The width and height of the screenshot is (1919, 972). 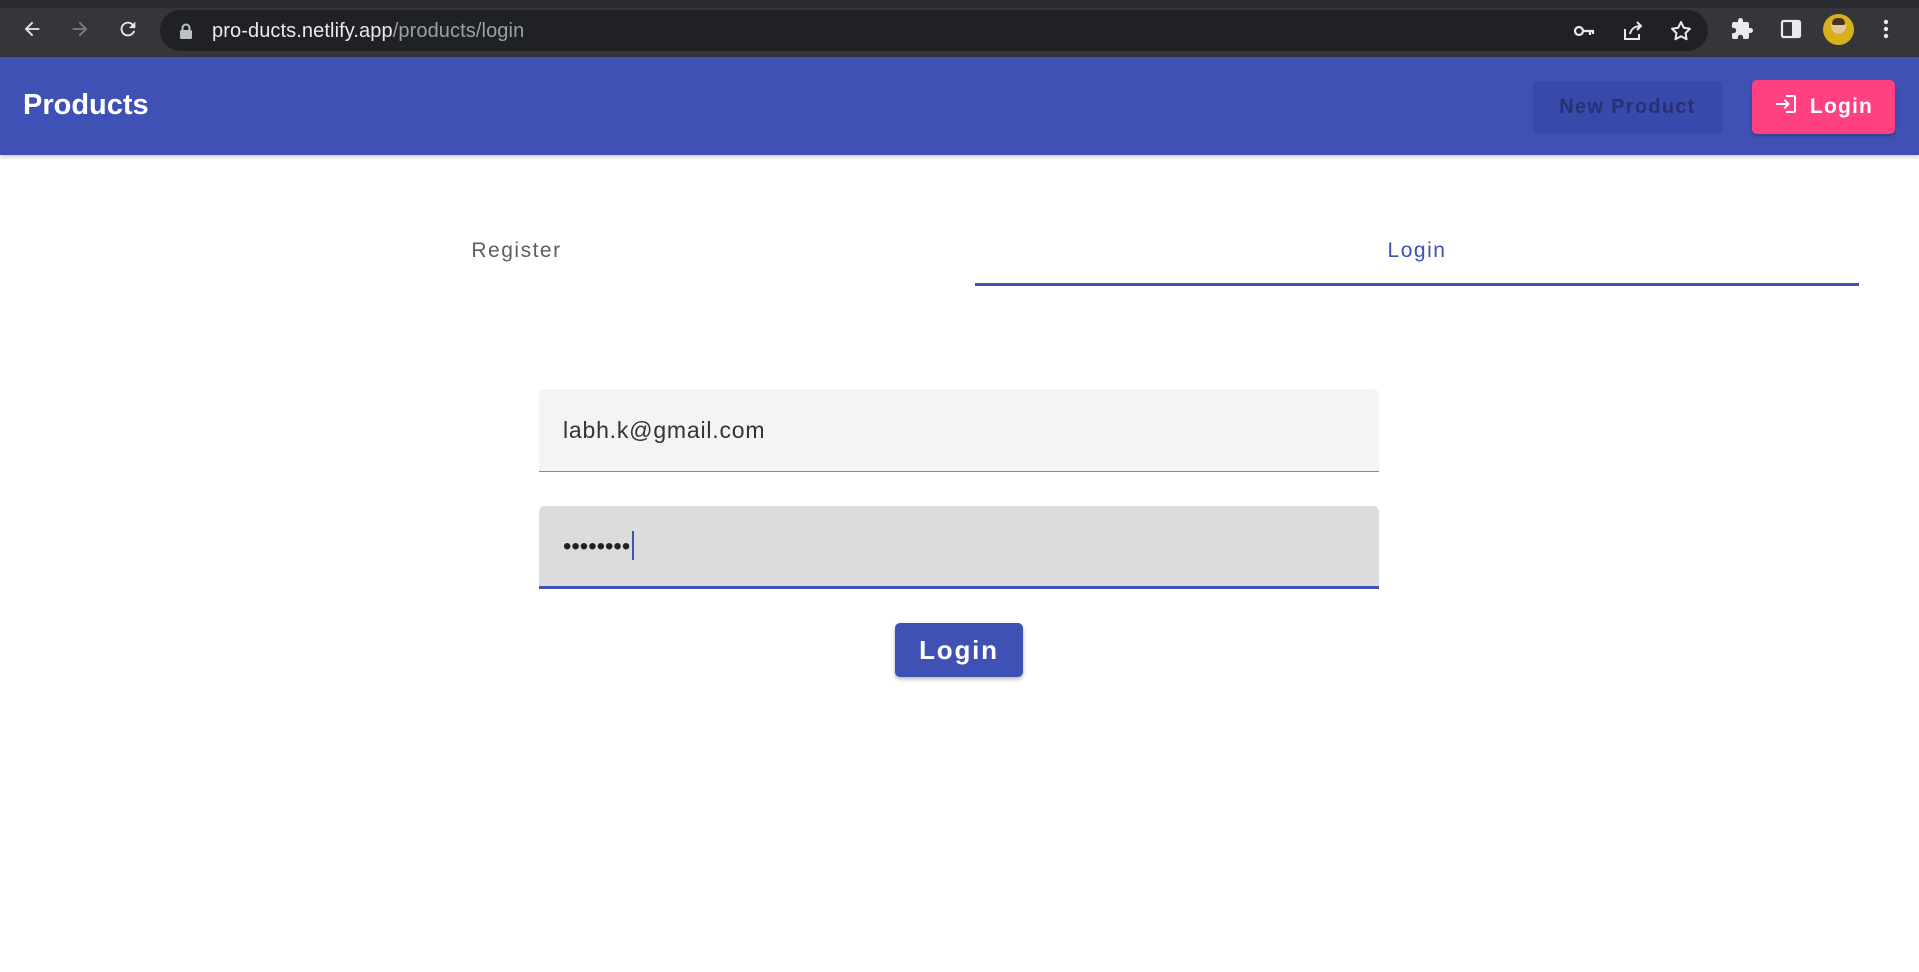 I want to click on forward-icon, so click(x=80, y=29).